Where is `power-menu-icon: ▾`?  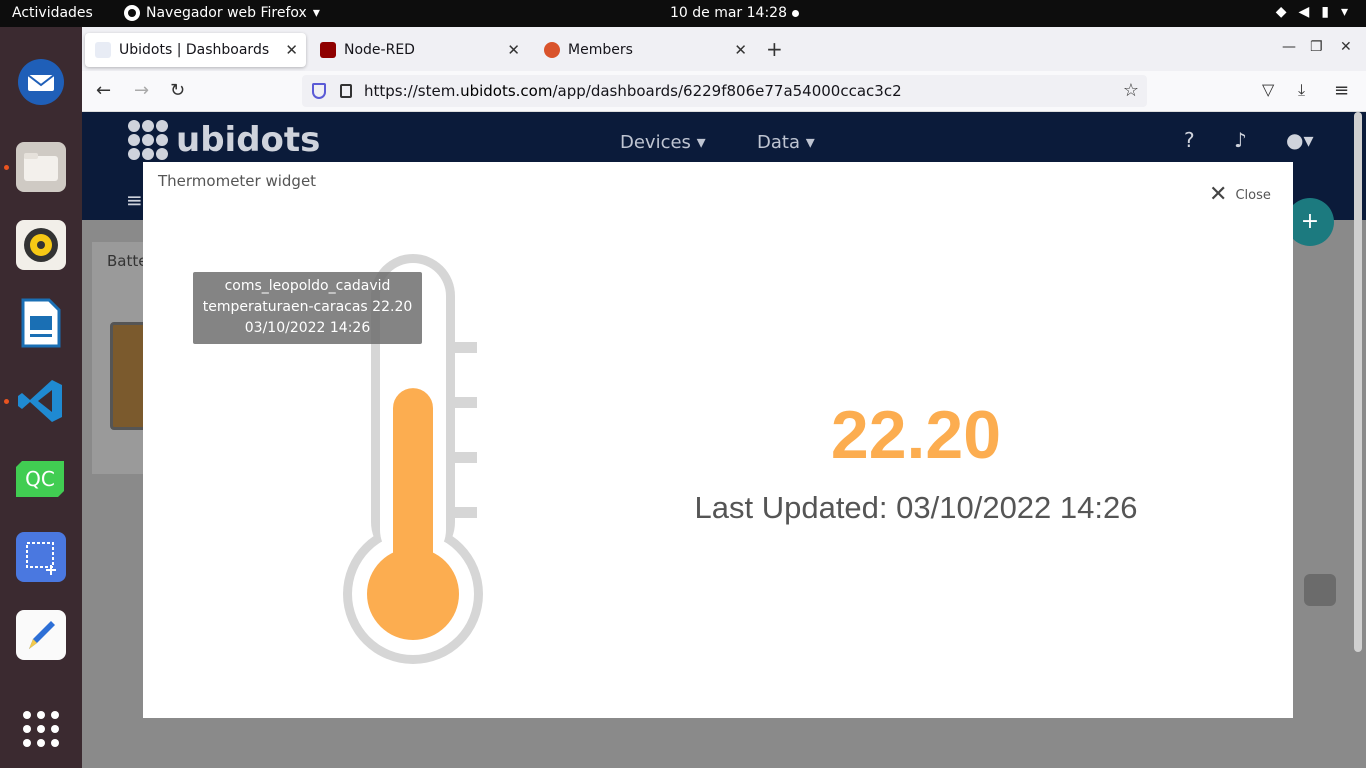 power-menu-icon: ▾ is located at coordinates (1344, 12).